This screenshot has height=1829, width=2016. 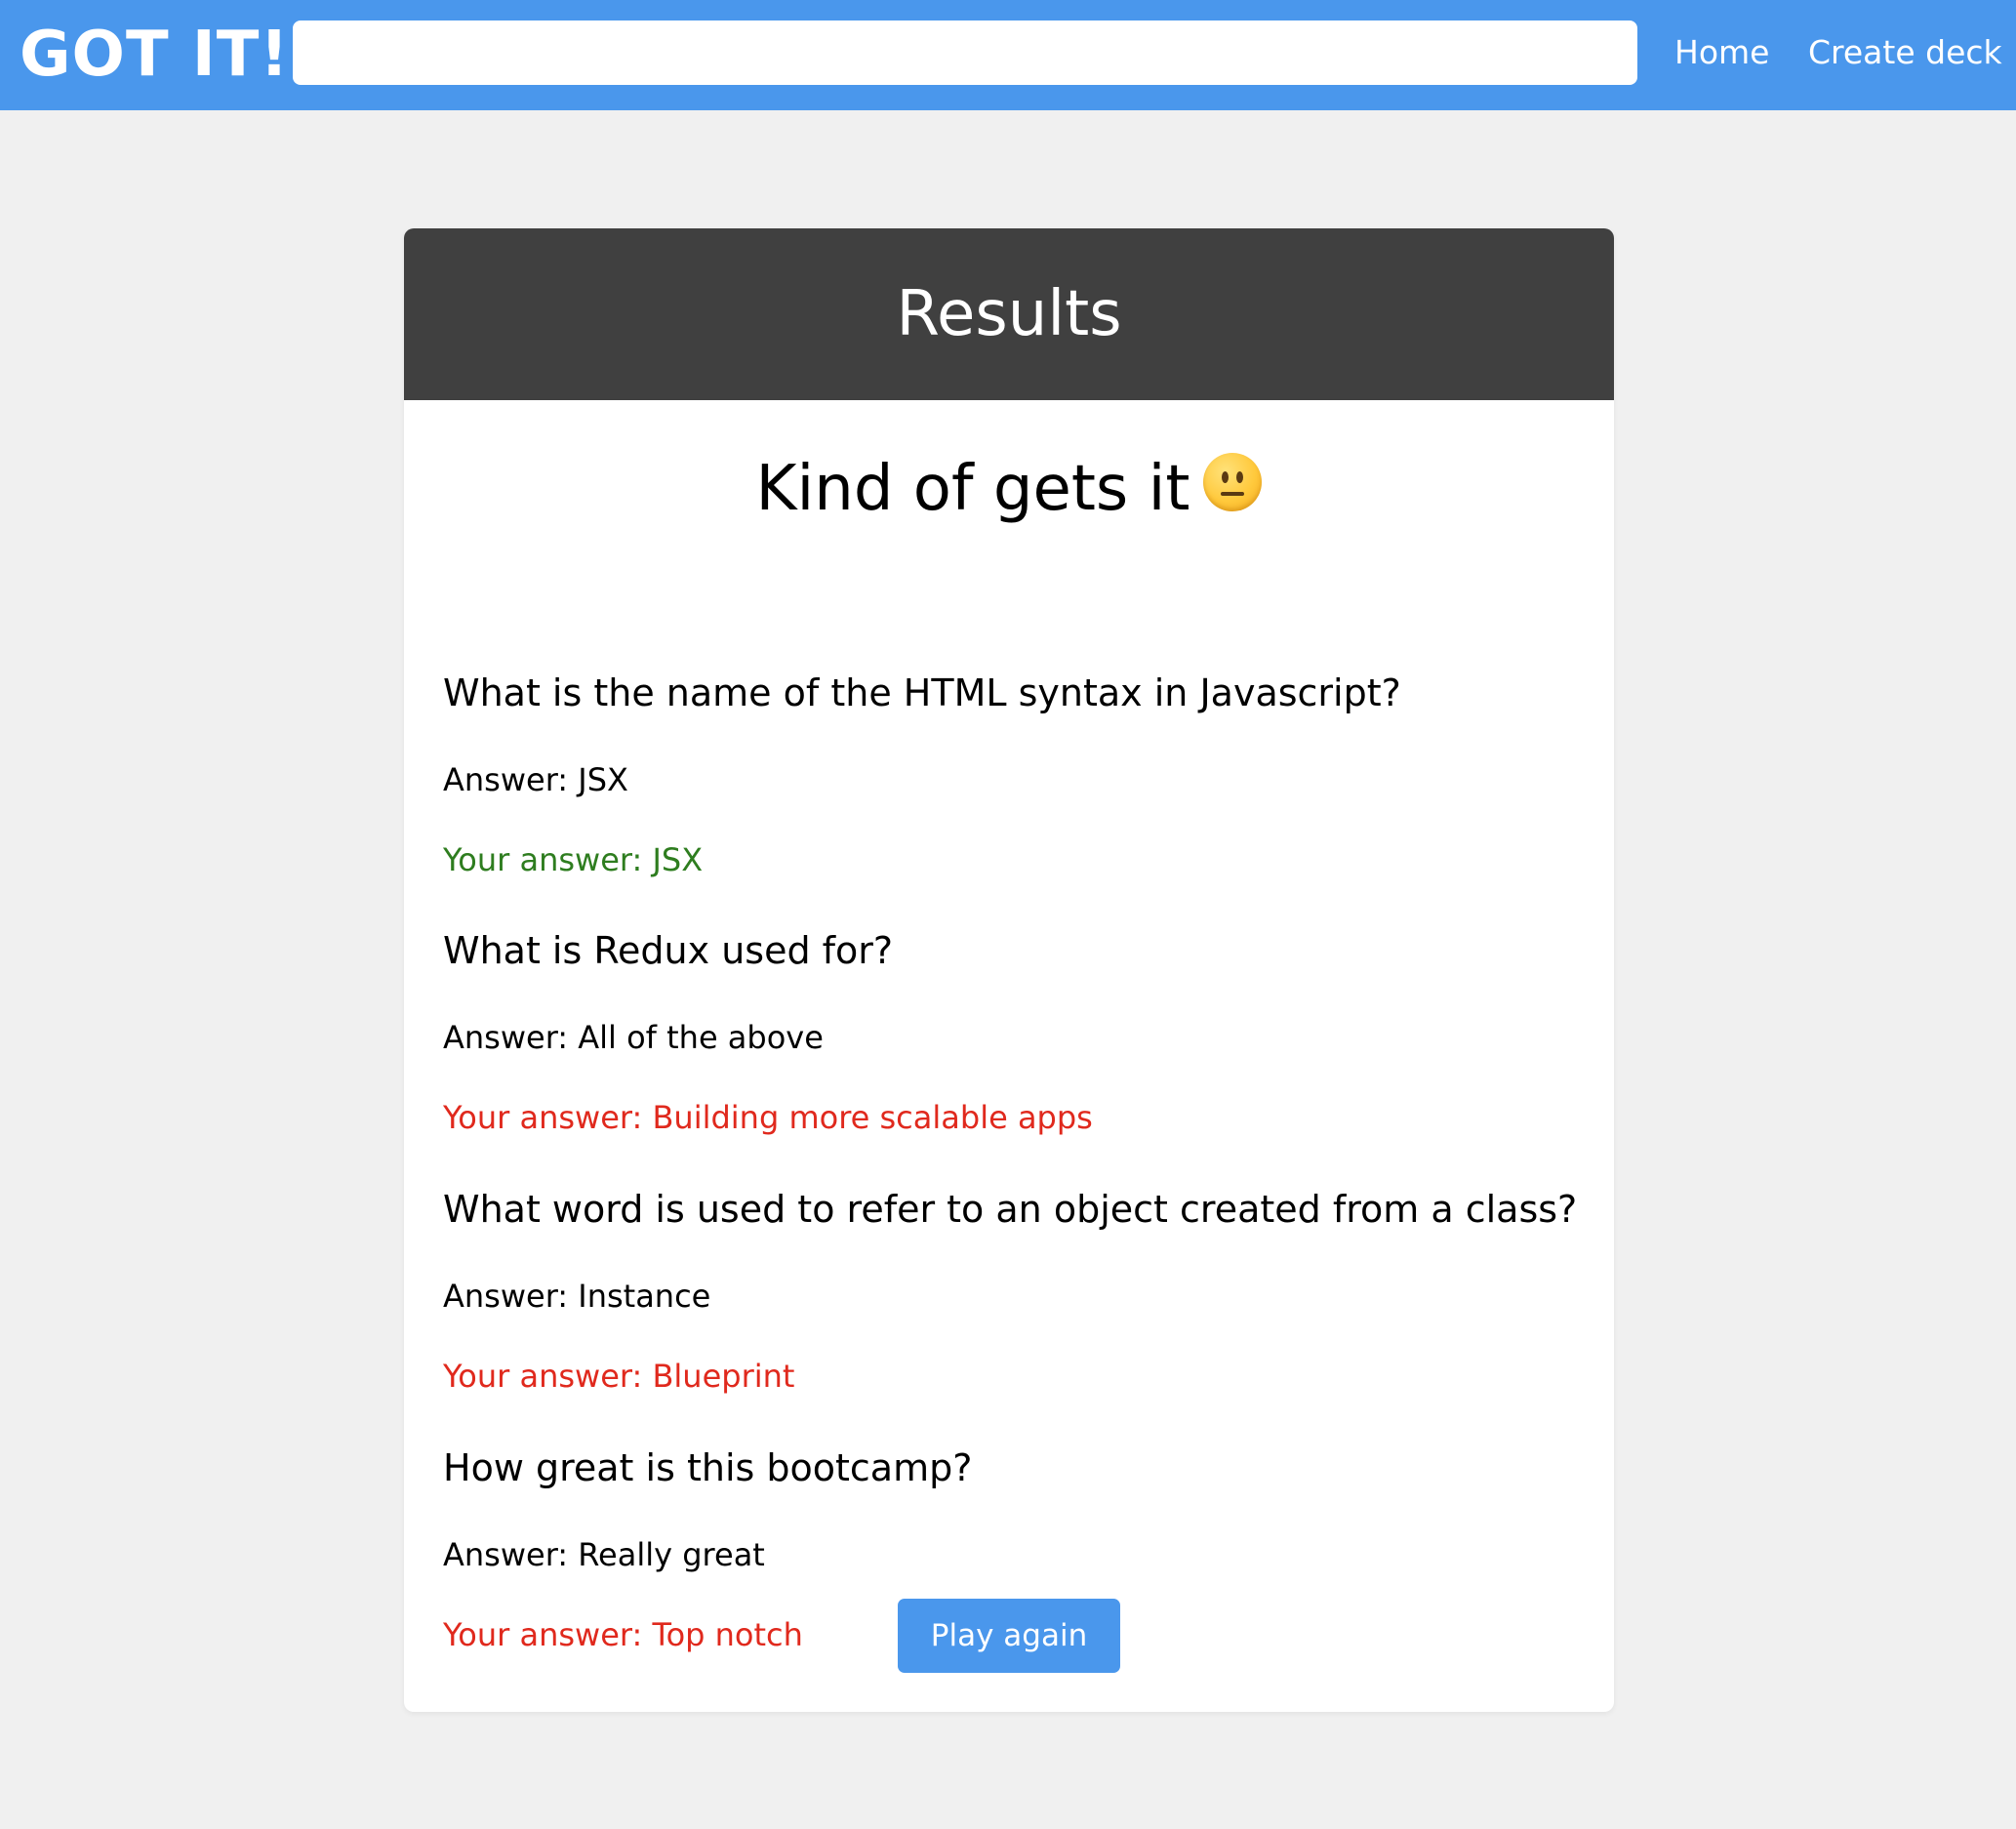 I want to click on verdict-heading: Kind of gets it, so click(x=1009, y=489).